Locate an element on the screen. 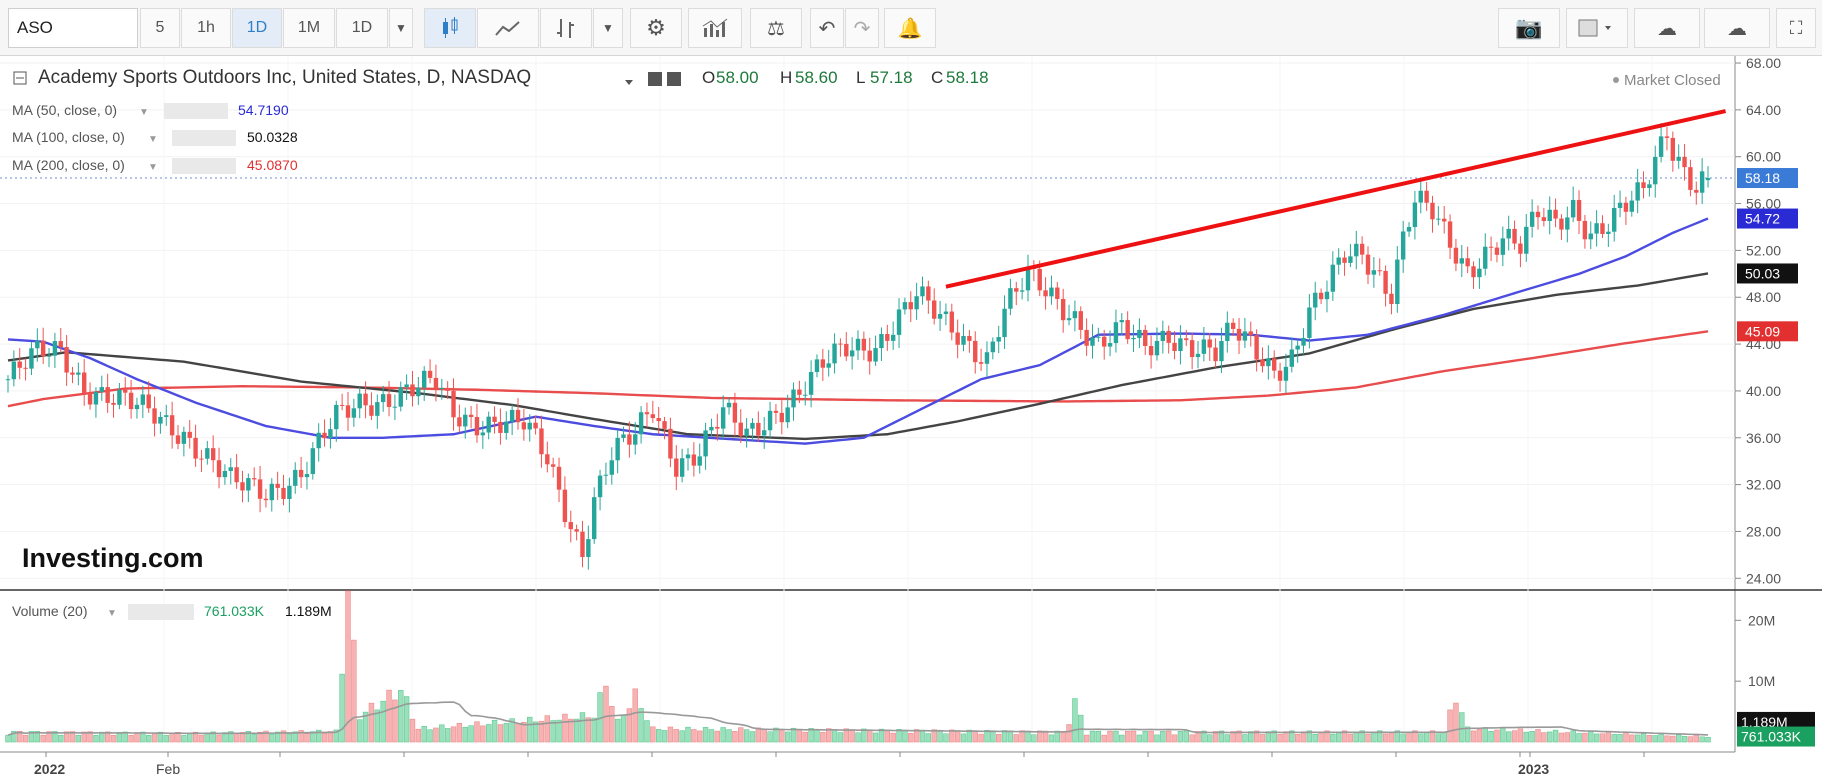  ma50-controls-icon is located at coordinates (196, 111).